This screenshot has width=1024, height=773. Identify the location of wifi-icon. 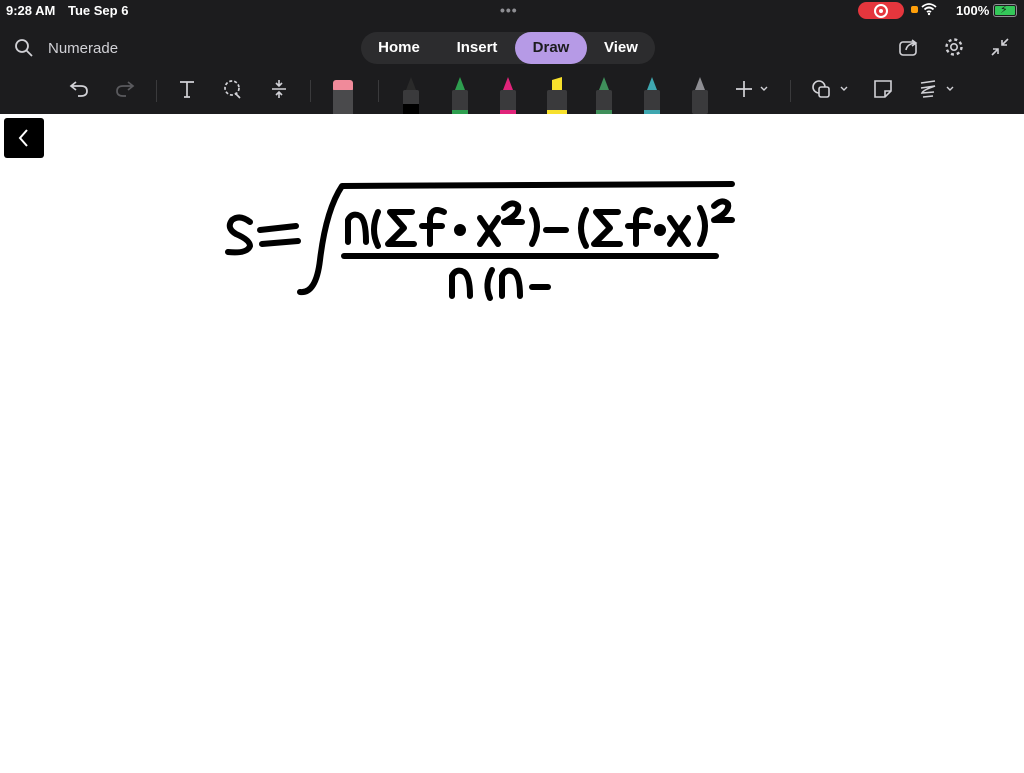
(929, 10).